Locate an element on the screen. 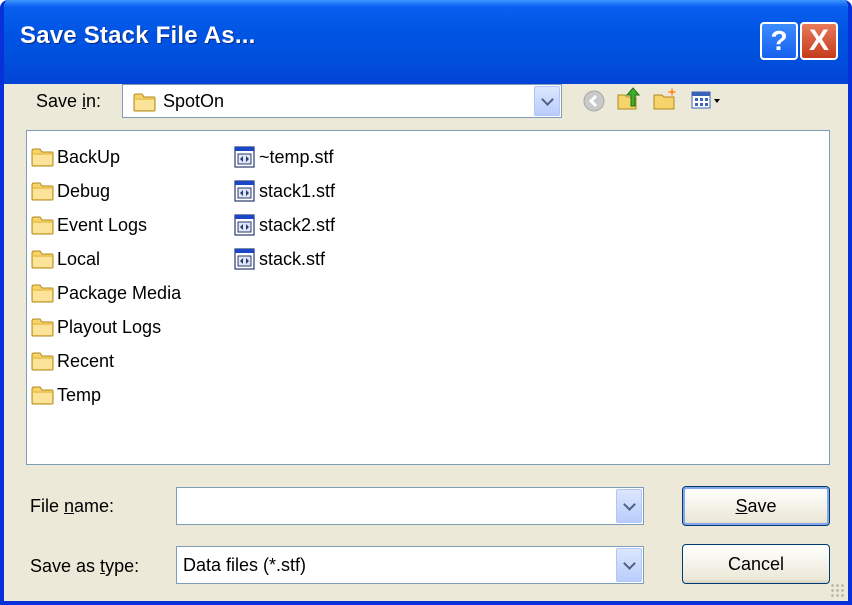 Image resolution: width=852 pixels, height=605 pixels. back-button is located at coordinates (594, 101).